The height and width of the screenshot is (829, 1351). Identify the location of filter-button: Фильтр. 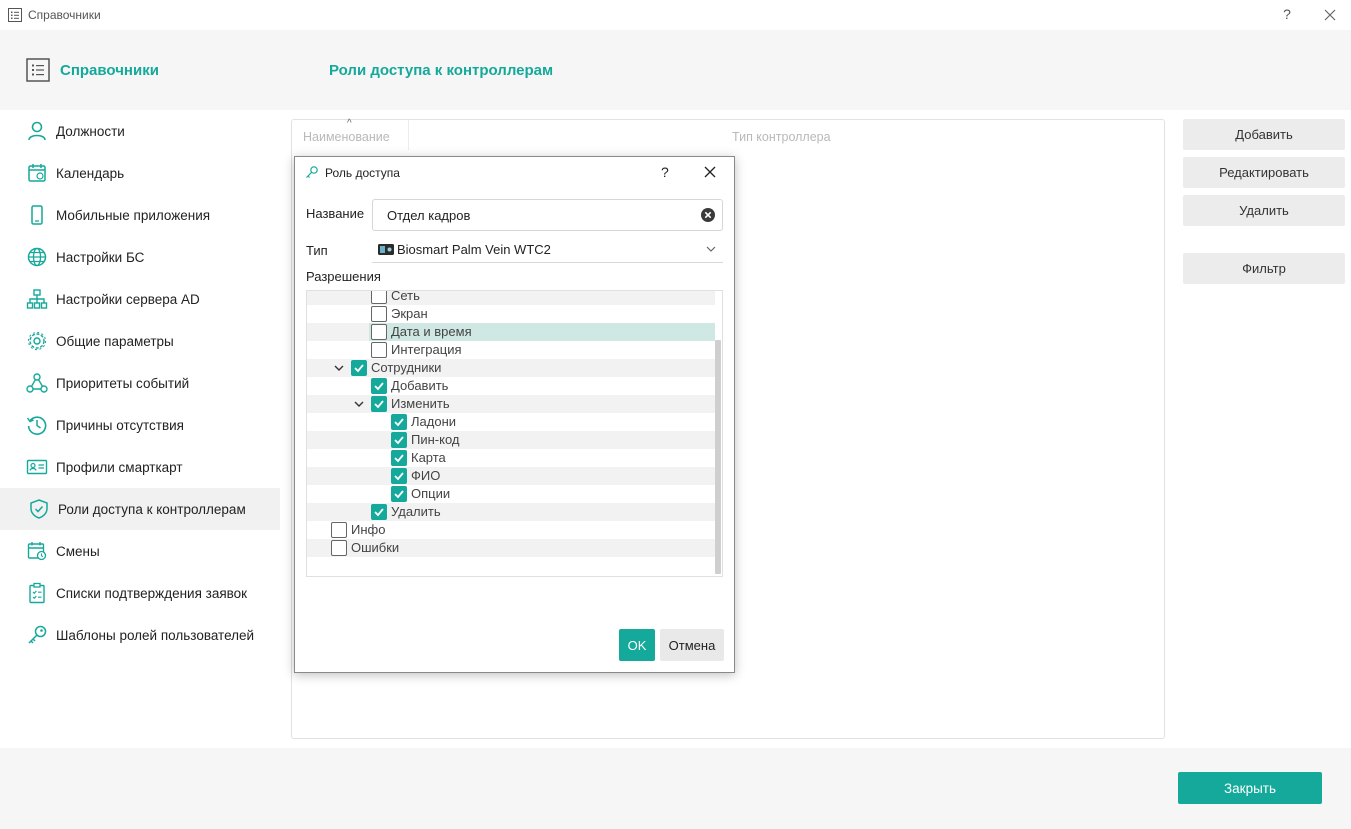
(1264, 268).